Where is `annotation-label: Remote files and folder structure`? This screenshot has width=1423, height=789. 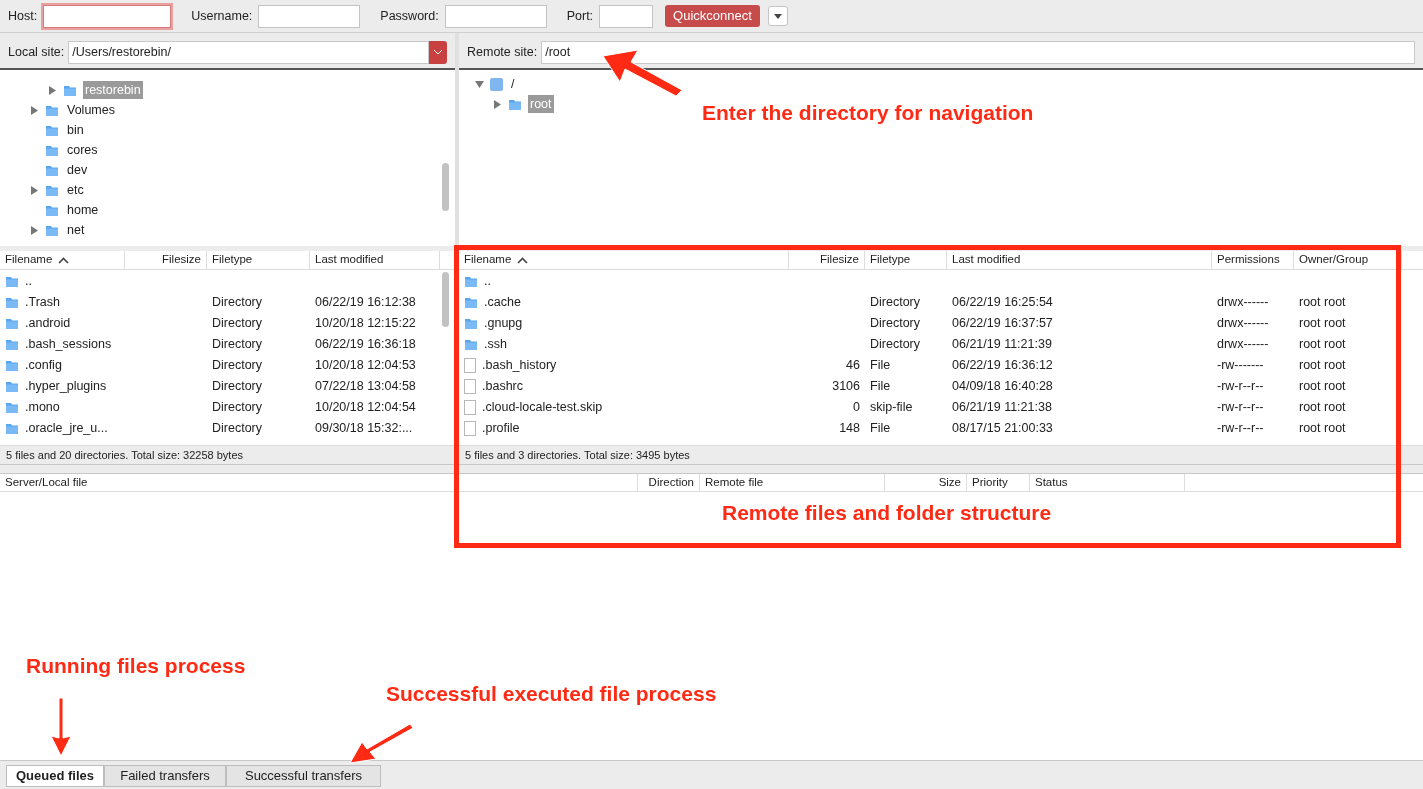 annotation-label: Remote files and folder structure is located at coordinates (887, 513).